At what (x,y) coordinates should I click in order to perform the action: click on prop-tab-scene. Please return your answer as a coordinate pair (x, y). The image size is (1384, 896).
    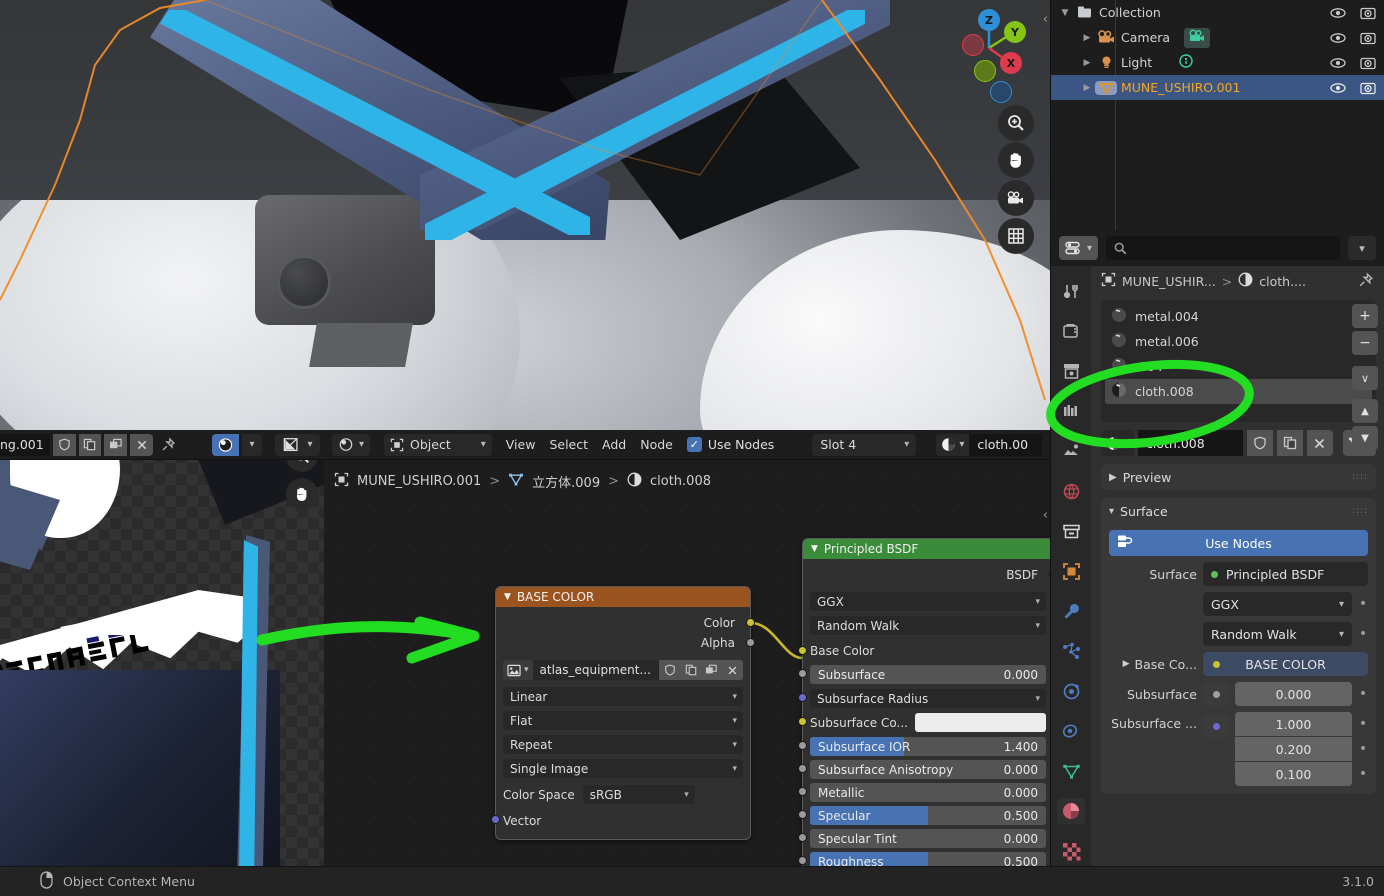
    Looking at the image, I should click on (1071, 451).